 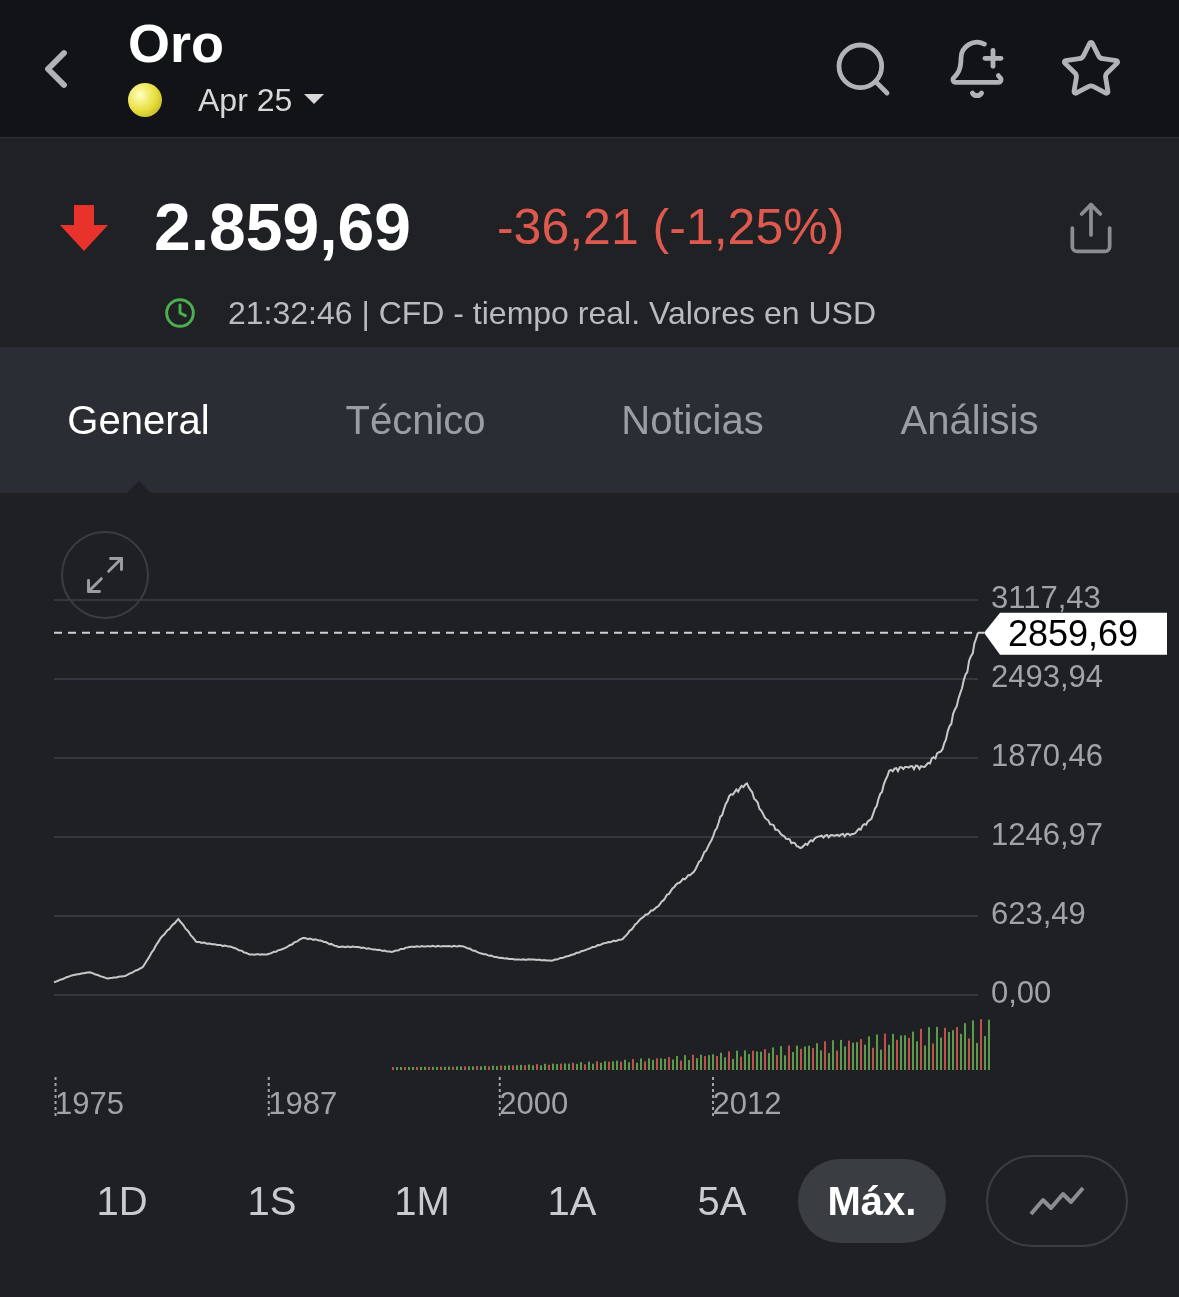 I want to click on range-button: 1S, so click(x=272, y=1201).